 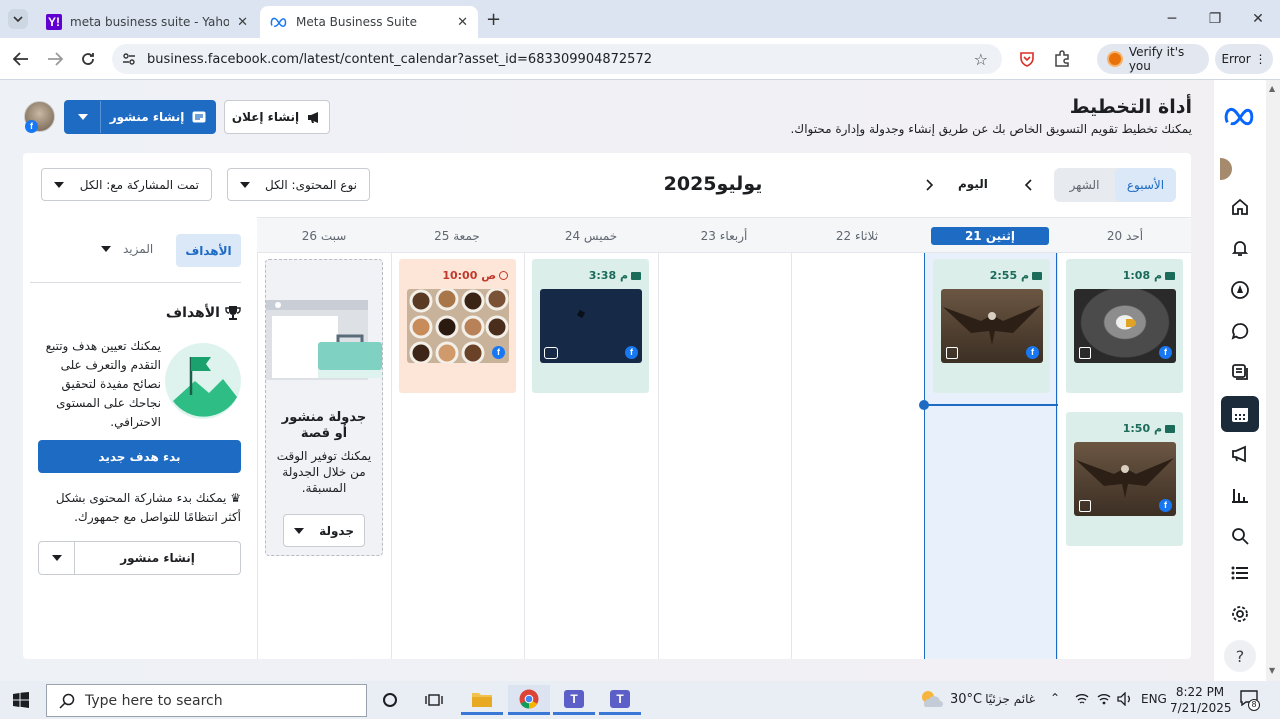 What do you see at coordinates (1240, 454) in the screenshot?
I see `megaphone-icon` at bounding box center [1240, 454].